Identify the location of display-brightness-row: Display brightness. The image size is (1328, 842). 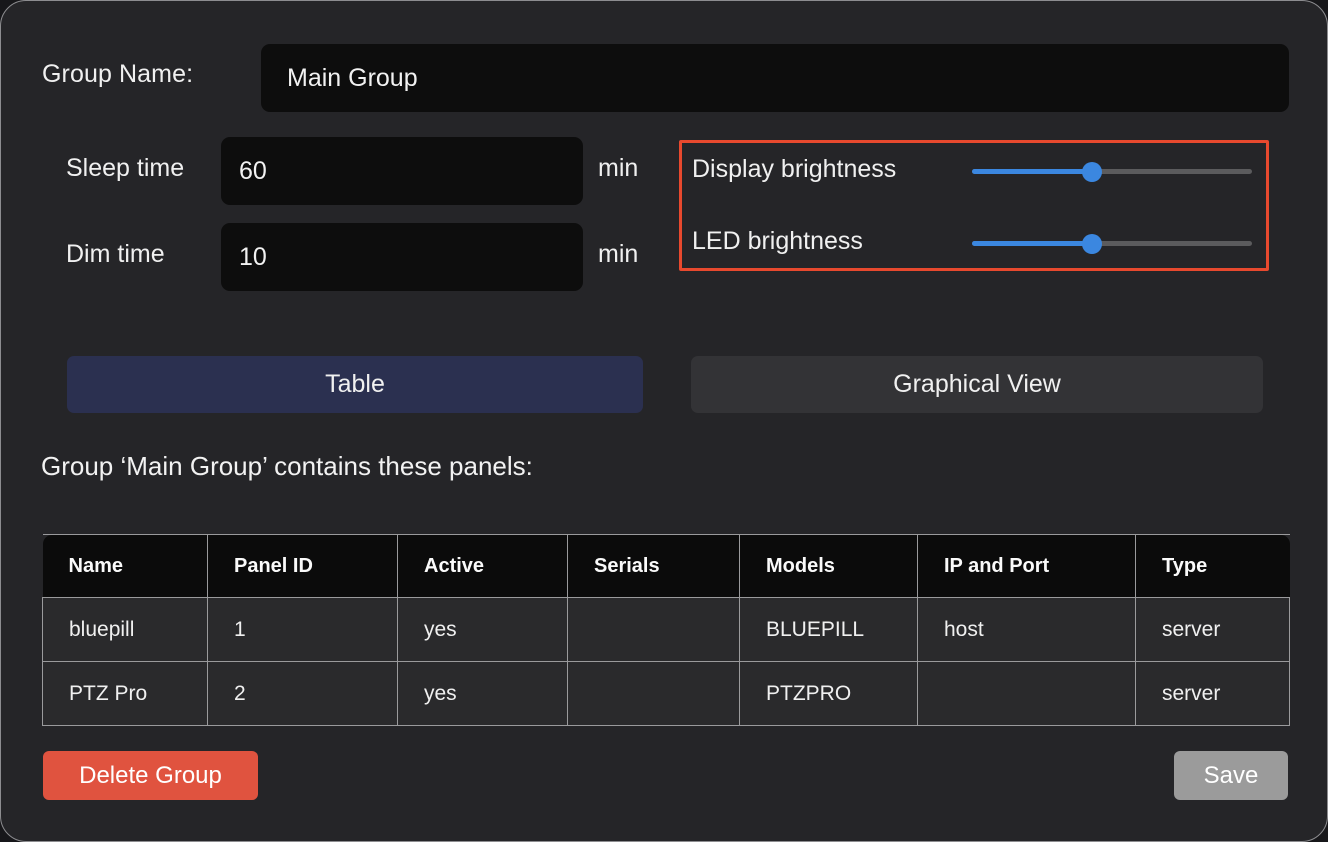
(974, 171).